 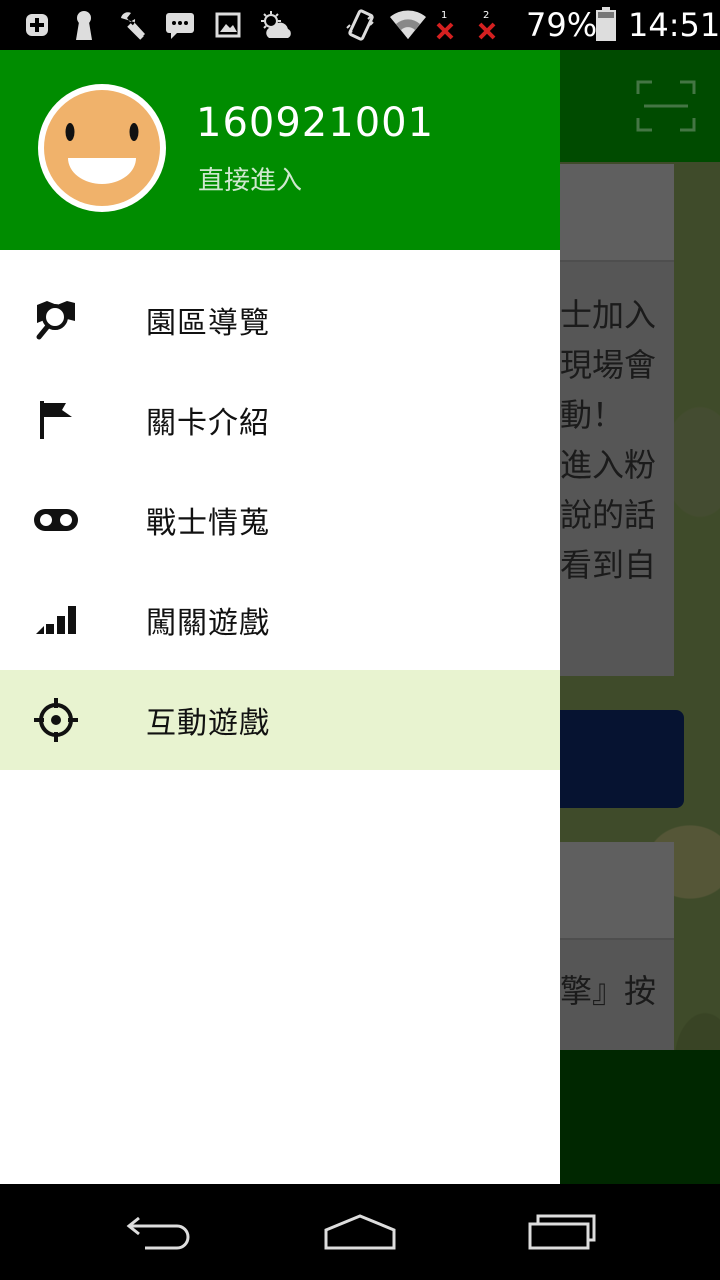 What do you see at coordinates (56, 420) in the screenshot?
I see `flag-icon` at bounding box center [56, 420].